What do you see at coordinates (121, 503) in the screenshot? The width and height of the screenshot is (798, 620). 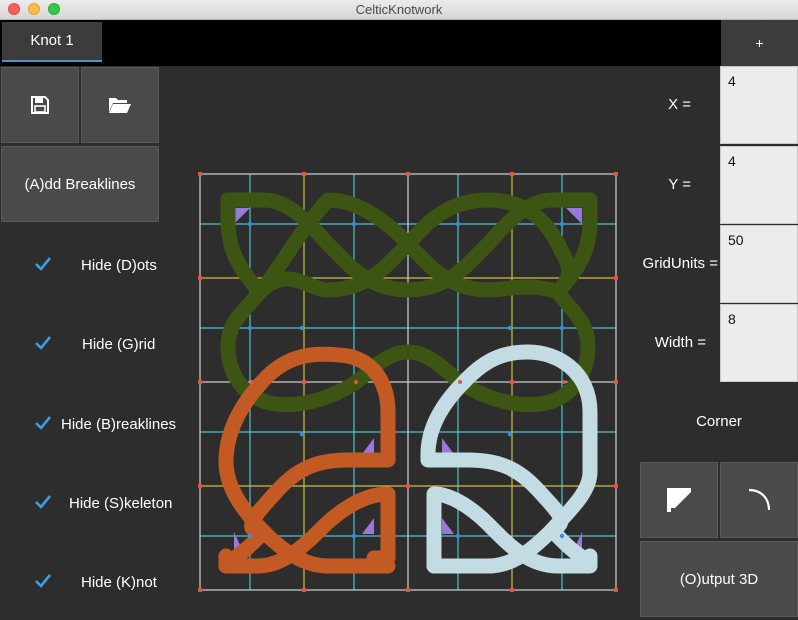 I see `hide-skeleton-label: Hide (S)keleton` at bounding box center [121, 503].